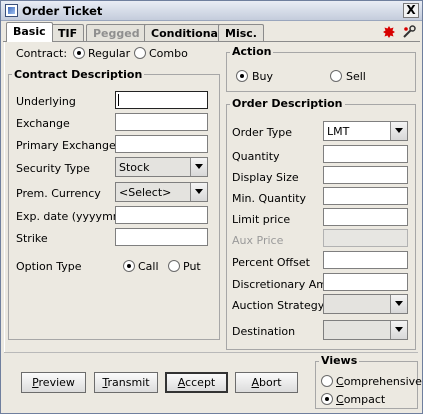 The width and height of the screenshot is (423, 414). What do you see at coordinates (327, 381) in the screenshot?
I see `view-comprehensive-radio` at bounding box center [327, 381].